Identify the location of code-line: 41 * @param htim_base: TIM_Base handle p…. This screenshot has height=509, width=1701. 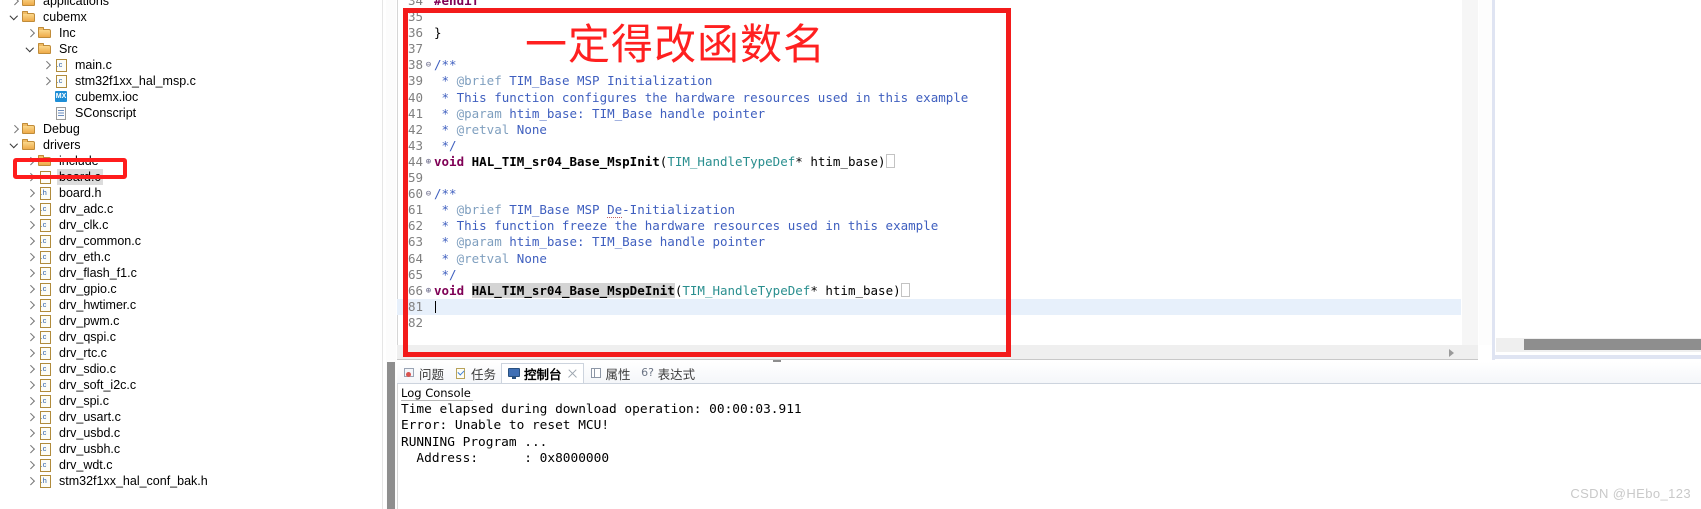
(929, 114).